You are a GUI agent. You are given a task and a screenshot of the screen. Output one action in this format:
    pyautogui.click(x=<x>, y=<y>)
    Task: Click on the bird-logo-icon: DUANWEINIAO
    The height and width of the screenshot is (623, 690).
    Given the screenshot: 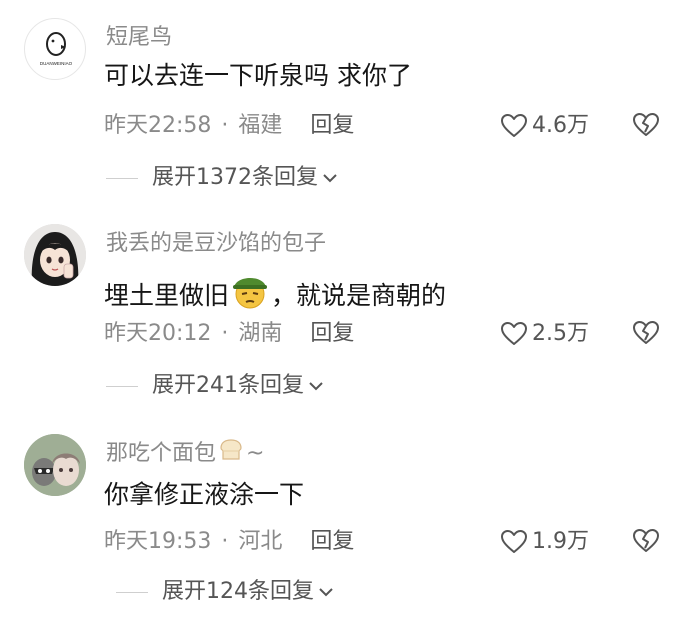 What is the action you would take?
    pyautogui.click(x=56, y=49)
    